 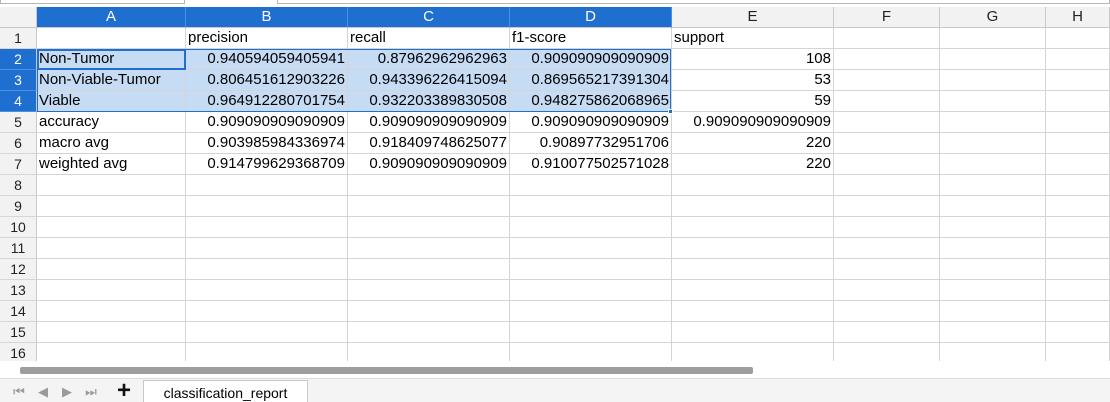 I want to click on cell-b15, so click(x=267, y=332).